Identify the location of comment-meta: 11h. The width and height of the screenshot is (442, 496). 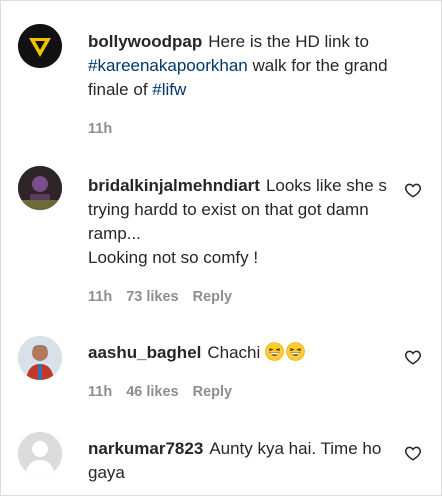
(107, 129).